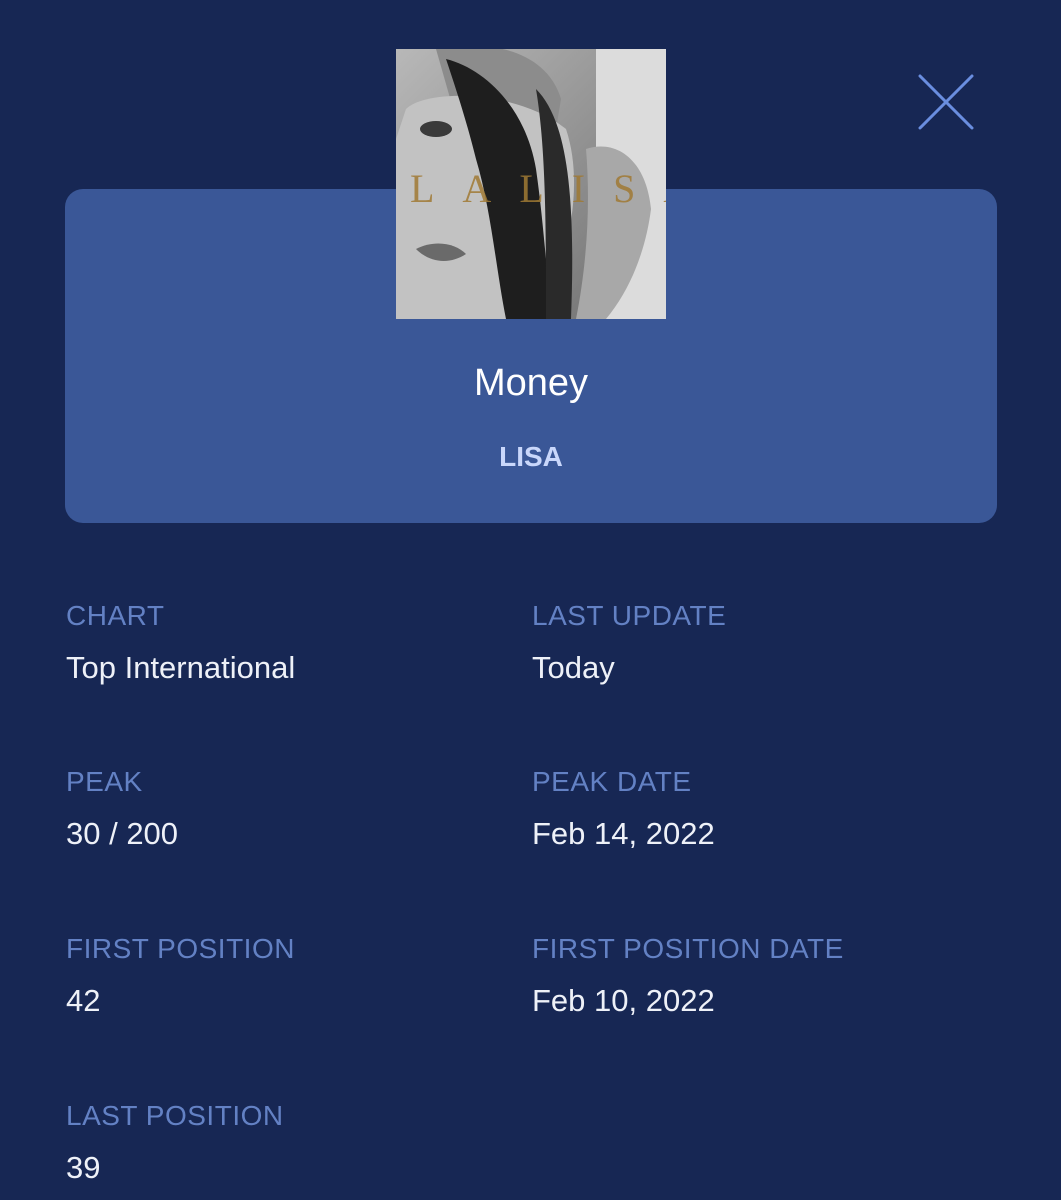 Image resolution: width=1061 pixels, height=1200 pixels. I want to click on detail-chart: CHART Top International, so click(296, 643).